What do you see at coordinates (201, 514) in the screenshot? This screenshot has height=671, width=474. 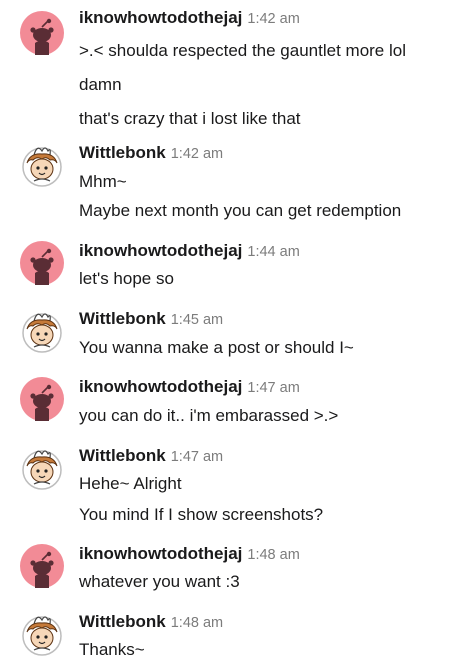 I see `message-text: You mind If I show screenshots?` at bounding box center [201, 514].